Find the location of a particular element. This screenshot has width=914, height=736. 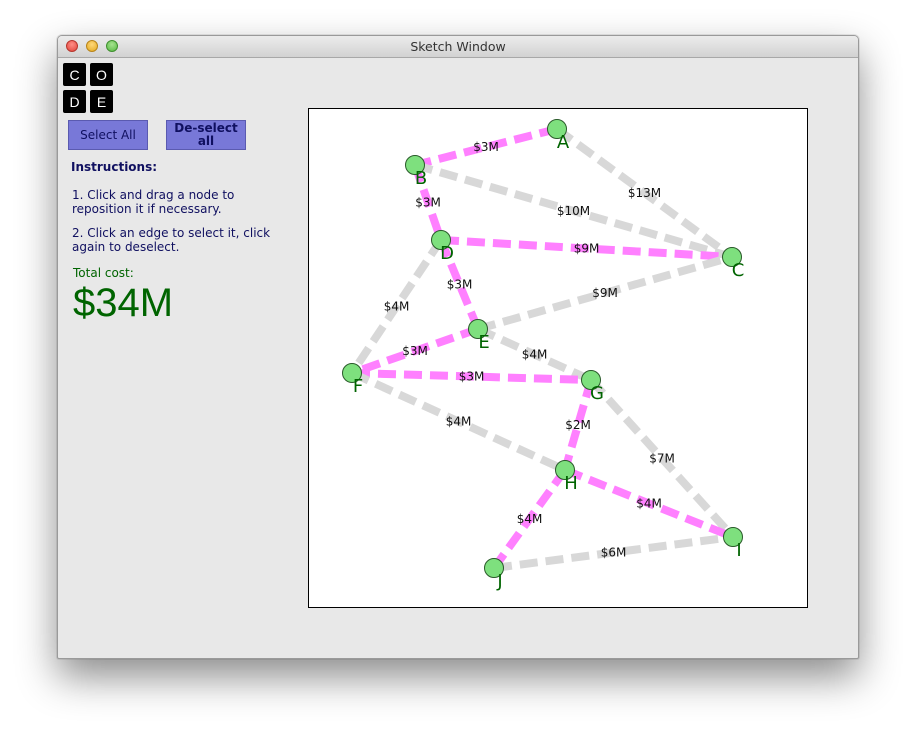

node-label: C is located at coordinates (738, 270).